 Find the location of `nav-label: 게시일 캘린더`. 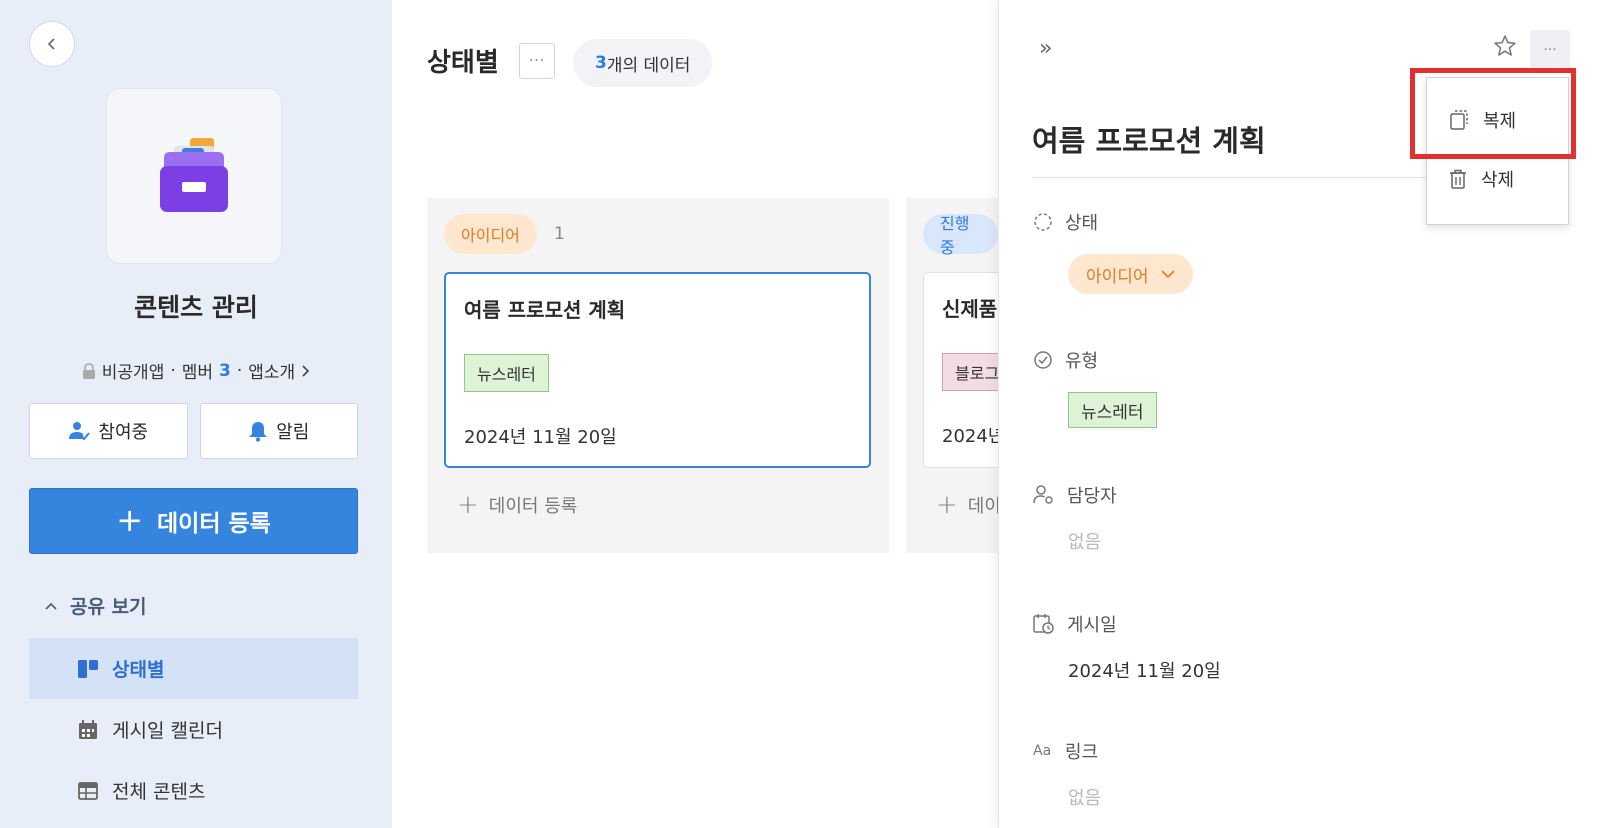

nav-label: 게시일 캘린더 is located at coordinates (167, 731).